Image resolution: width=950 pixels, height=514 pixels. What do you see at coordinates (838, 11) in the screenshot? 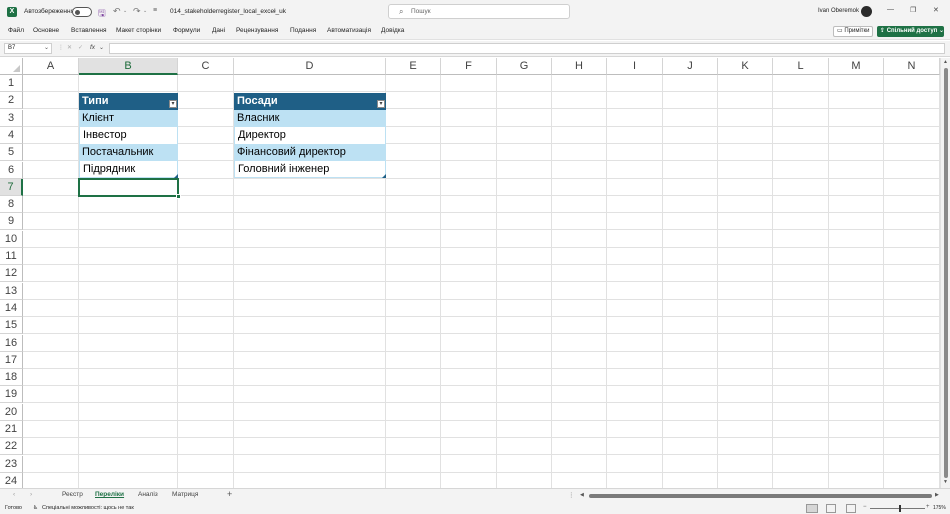
I see `user-name: Ivan Oberemok` at bounding box center [838, 11].